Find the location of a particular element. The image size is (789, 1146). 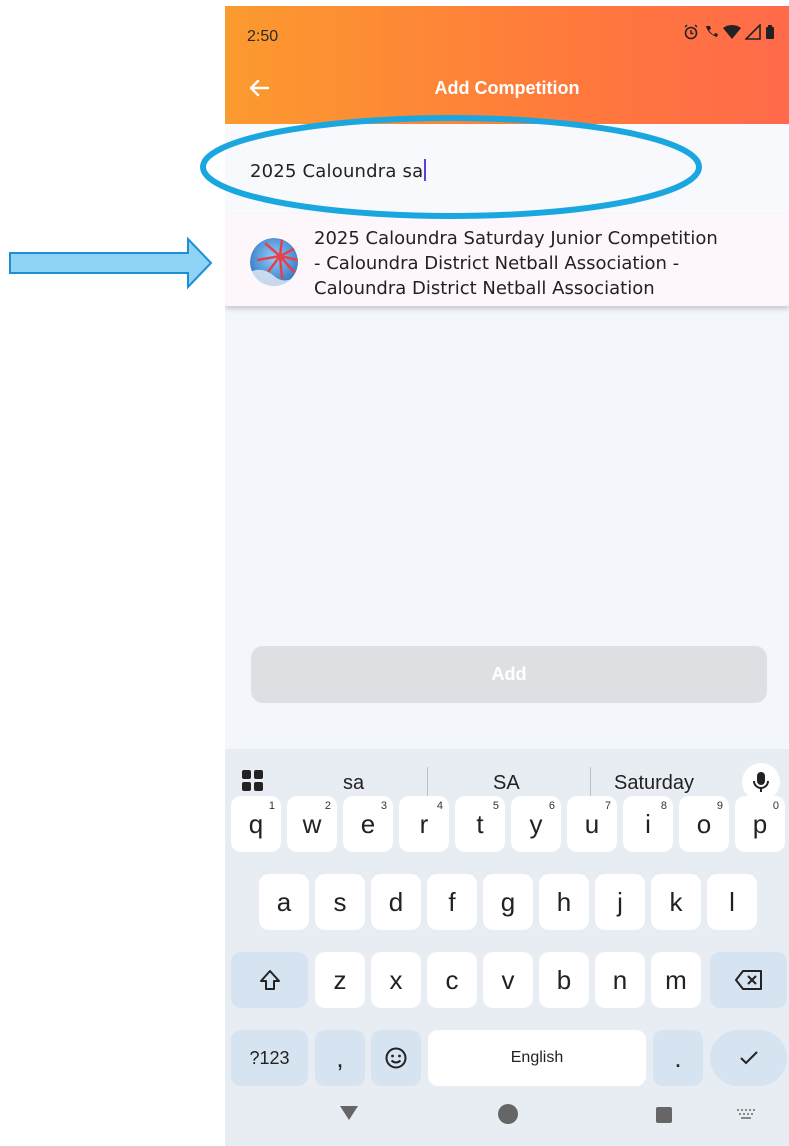

key-hint: 6 is located at coordinates (551, 806).